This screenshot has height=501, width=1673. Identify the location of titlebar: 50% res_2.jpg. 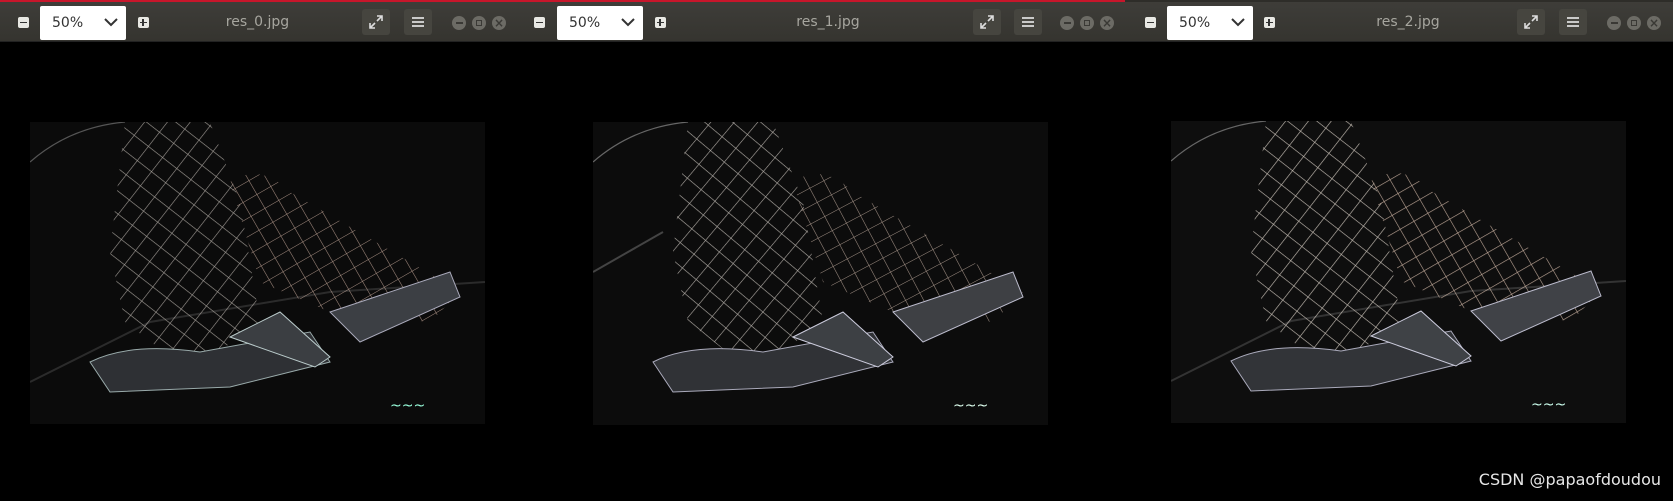
(1399, 21).